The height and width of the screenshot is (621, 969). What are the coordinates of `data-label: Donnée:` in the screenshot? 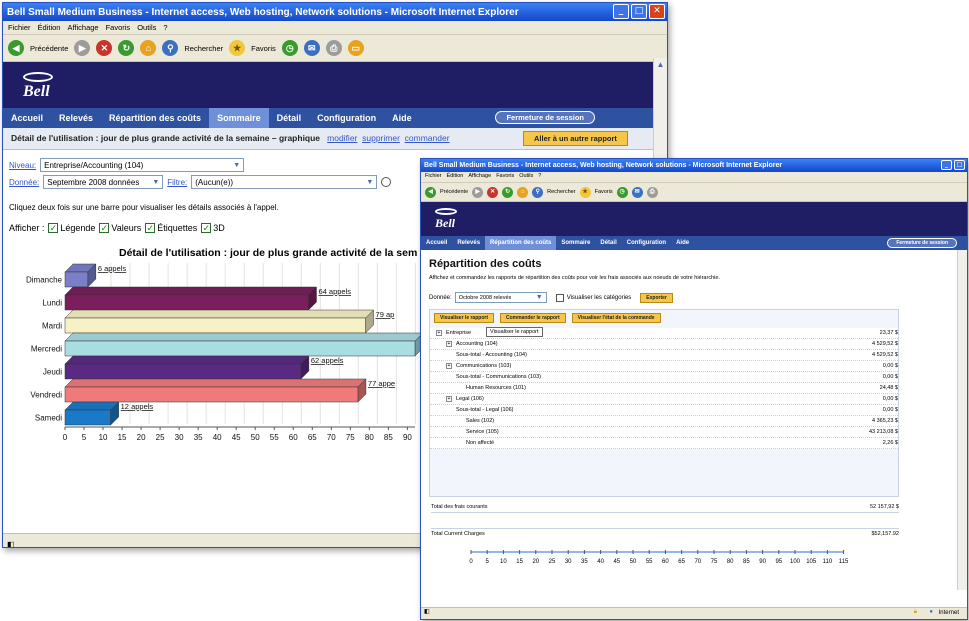 It's located at (24, 182).